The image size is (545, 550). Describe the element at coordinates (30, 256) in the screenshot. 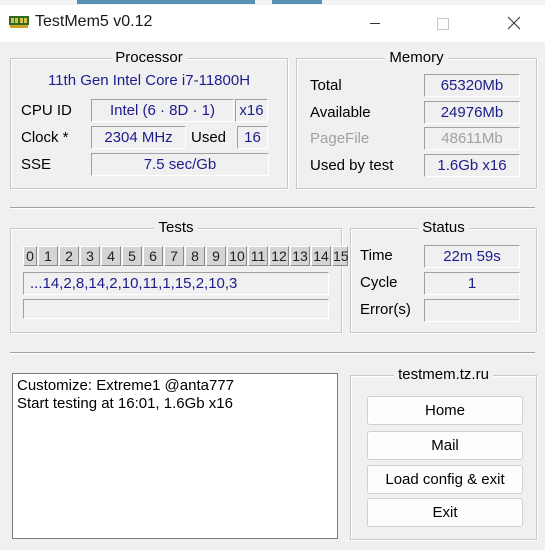

I see `test-cell: 0` at that location.